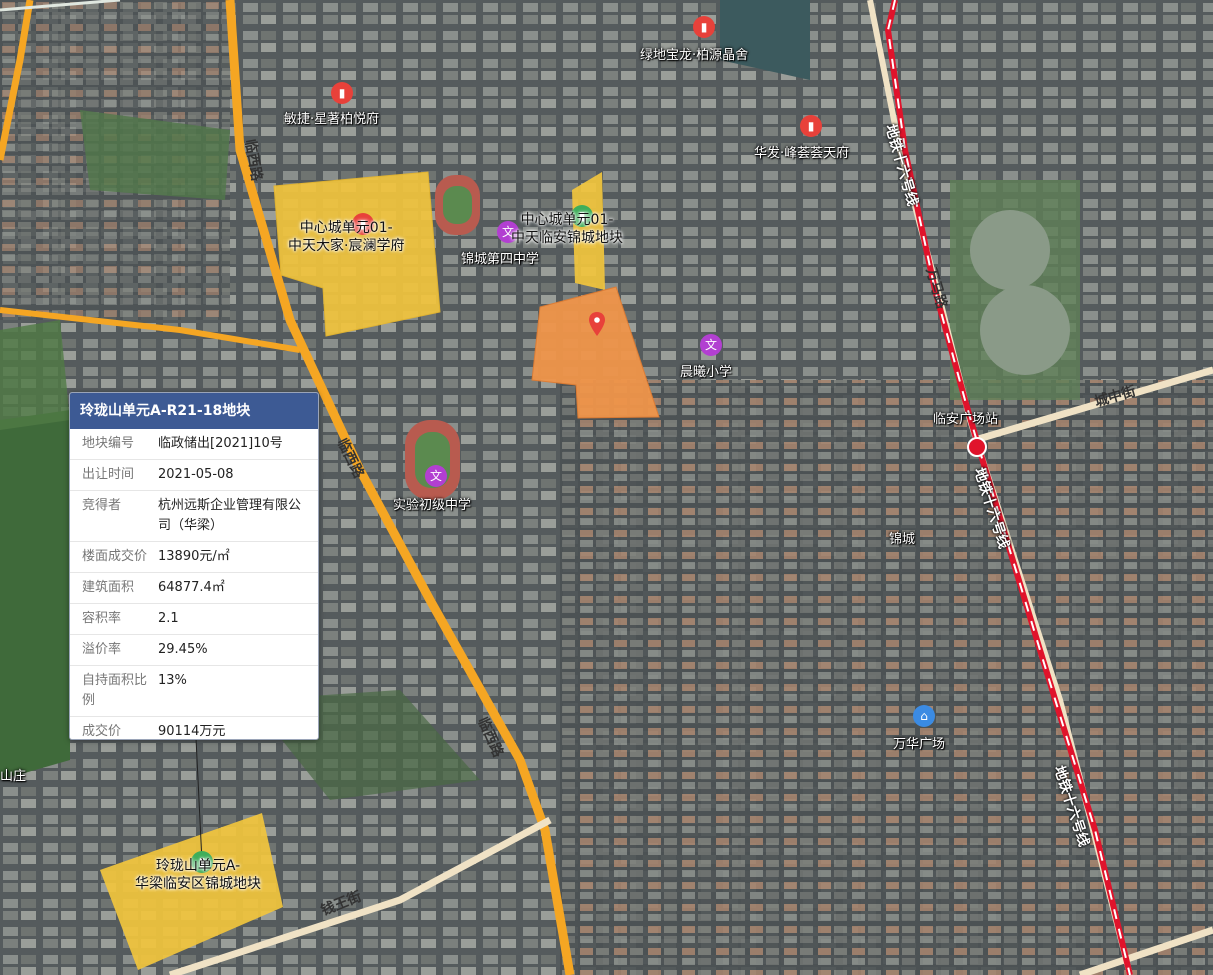 The image size is (1213, 975). What do you see at coordinates (902, 539) in the screenshot?
I see `area-label-jincheng: 锦城` at bounding box center [902, 539].